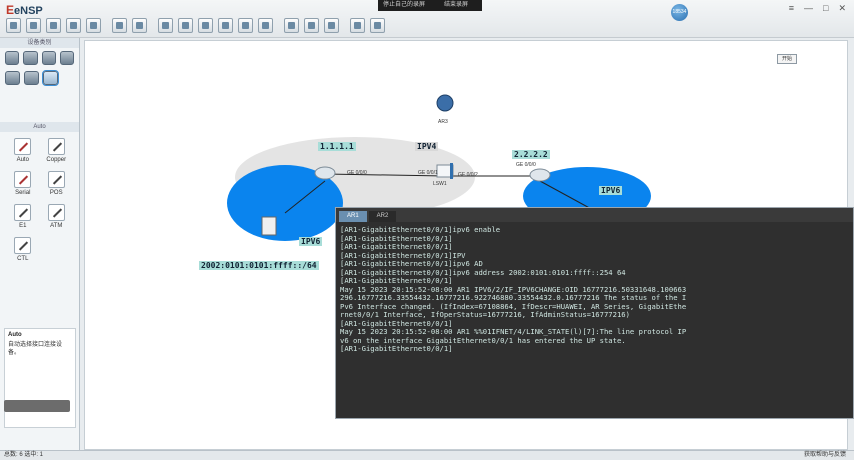 The width and height of the screenshot is (854, 460). What do you see at coordinates (594, 215) in the screenshot?
I see `console-tabs: AR1 AR2` at bounding box center [594, 215].